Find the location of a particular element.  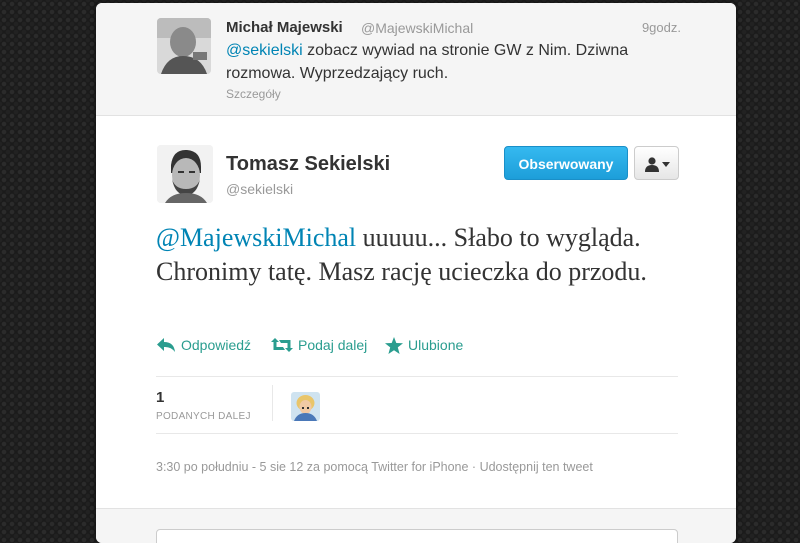

user-actions-dropdown is located at coordinates (656, 163).